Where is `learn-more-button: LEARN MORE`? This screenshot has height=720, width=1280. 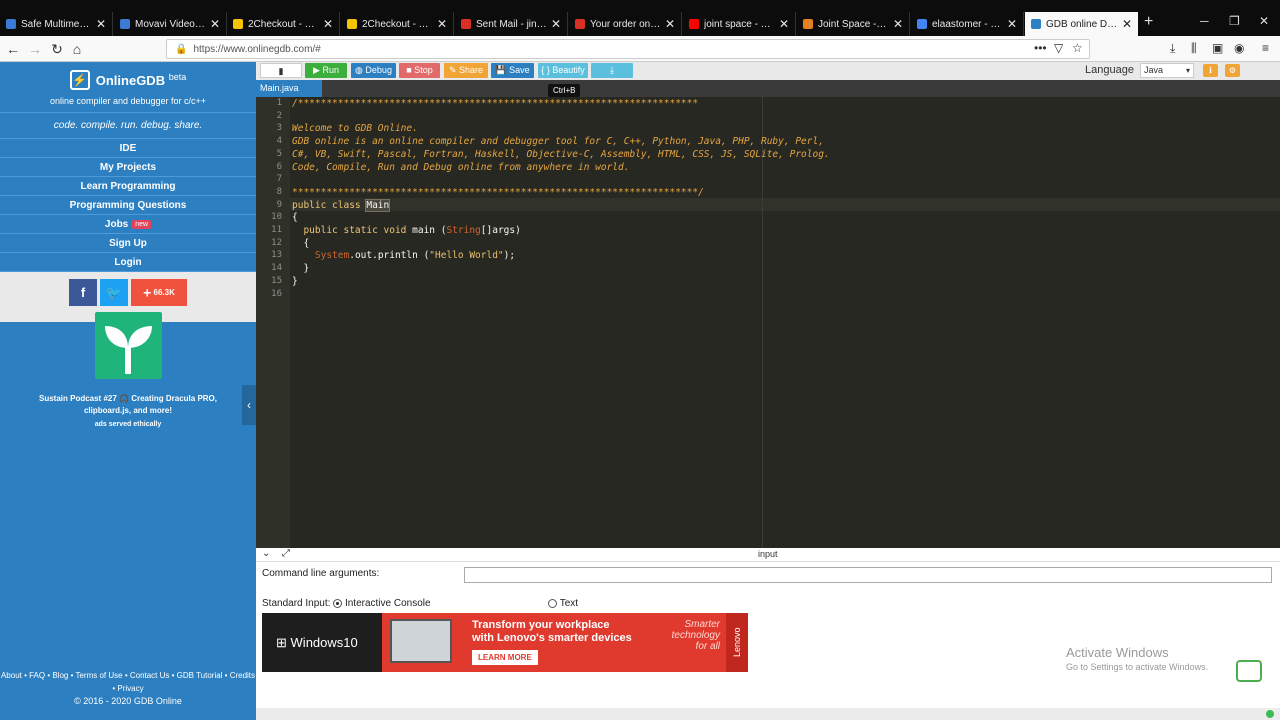
learn-more-button: LEARN MORE is located at coordinates (505, 657).